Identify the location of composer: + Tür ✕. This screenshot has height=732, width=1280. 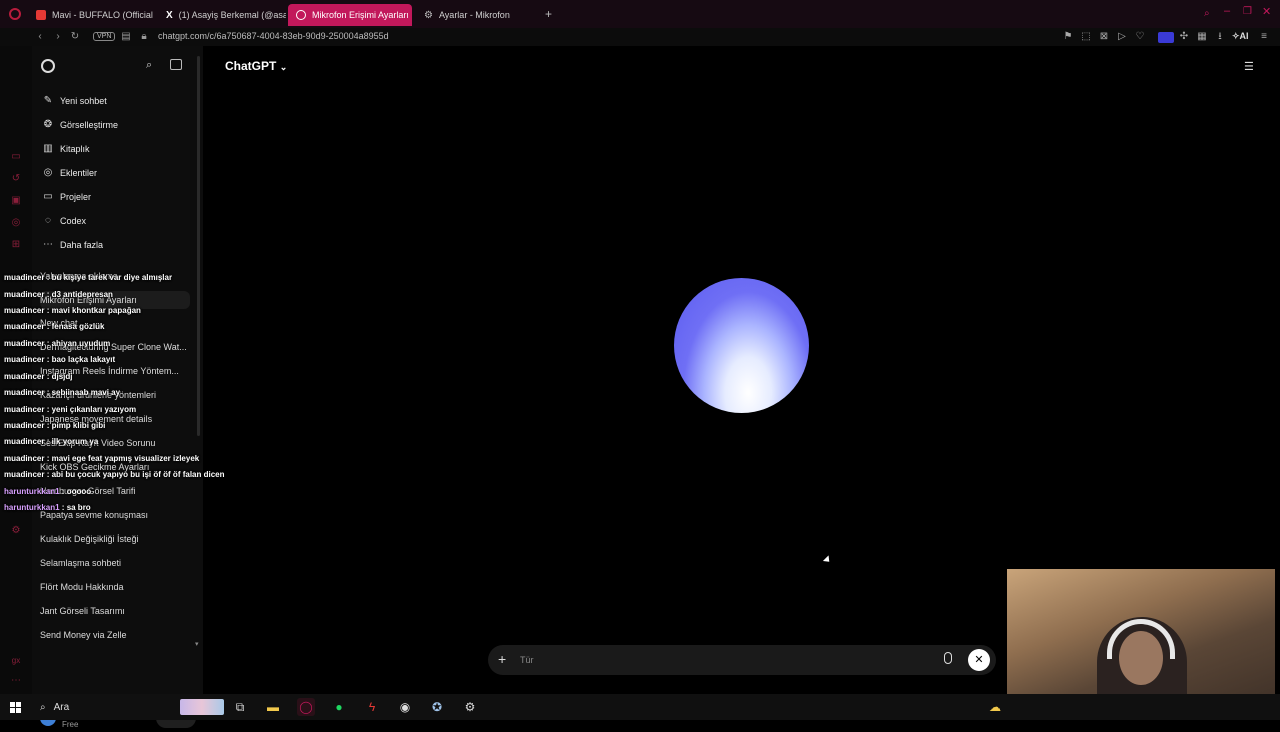
(742, 660).